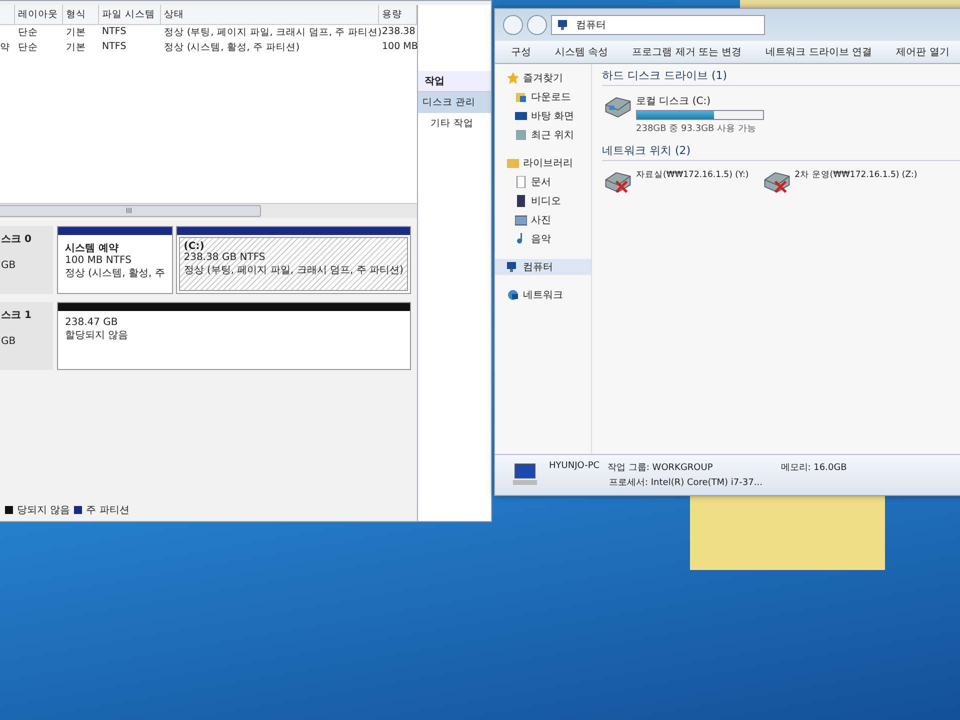  What do you see at coordinates (923, 52) in the screenshot?
I see `toolbar-button: 제어판 열기` at bounding box center [923, 52].